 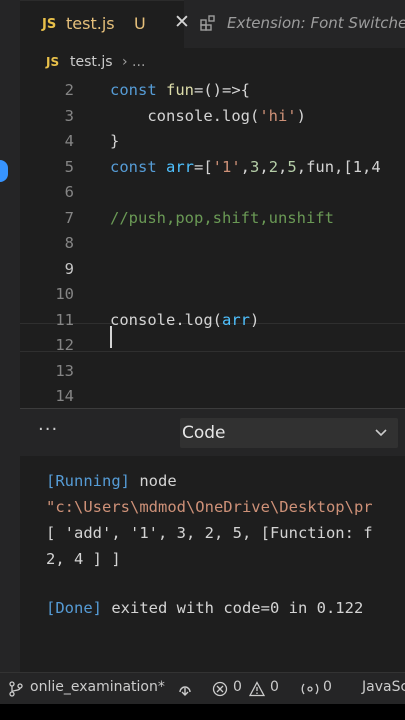 I want to click on code-token: 5, so click(x=292, y=166).